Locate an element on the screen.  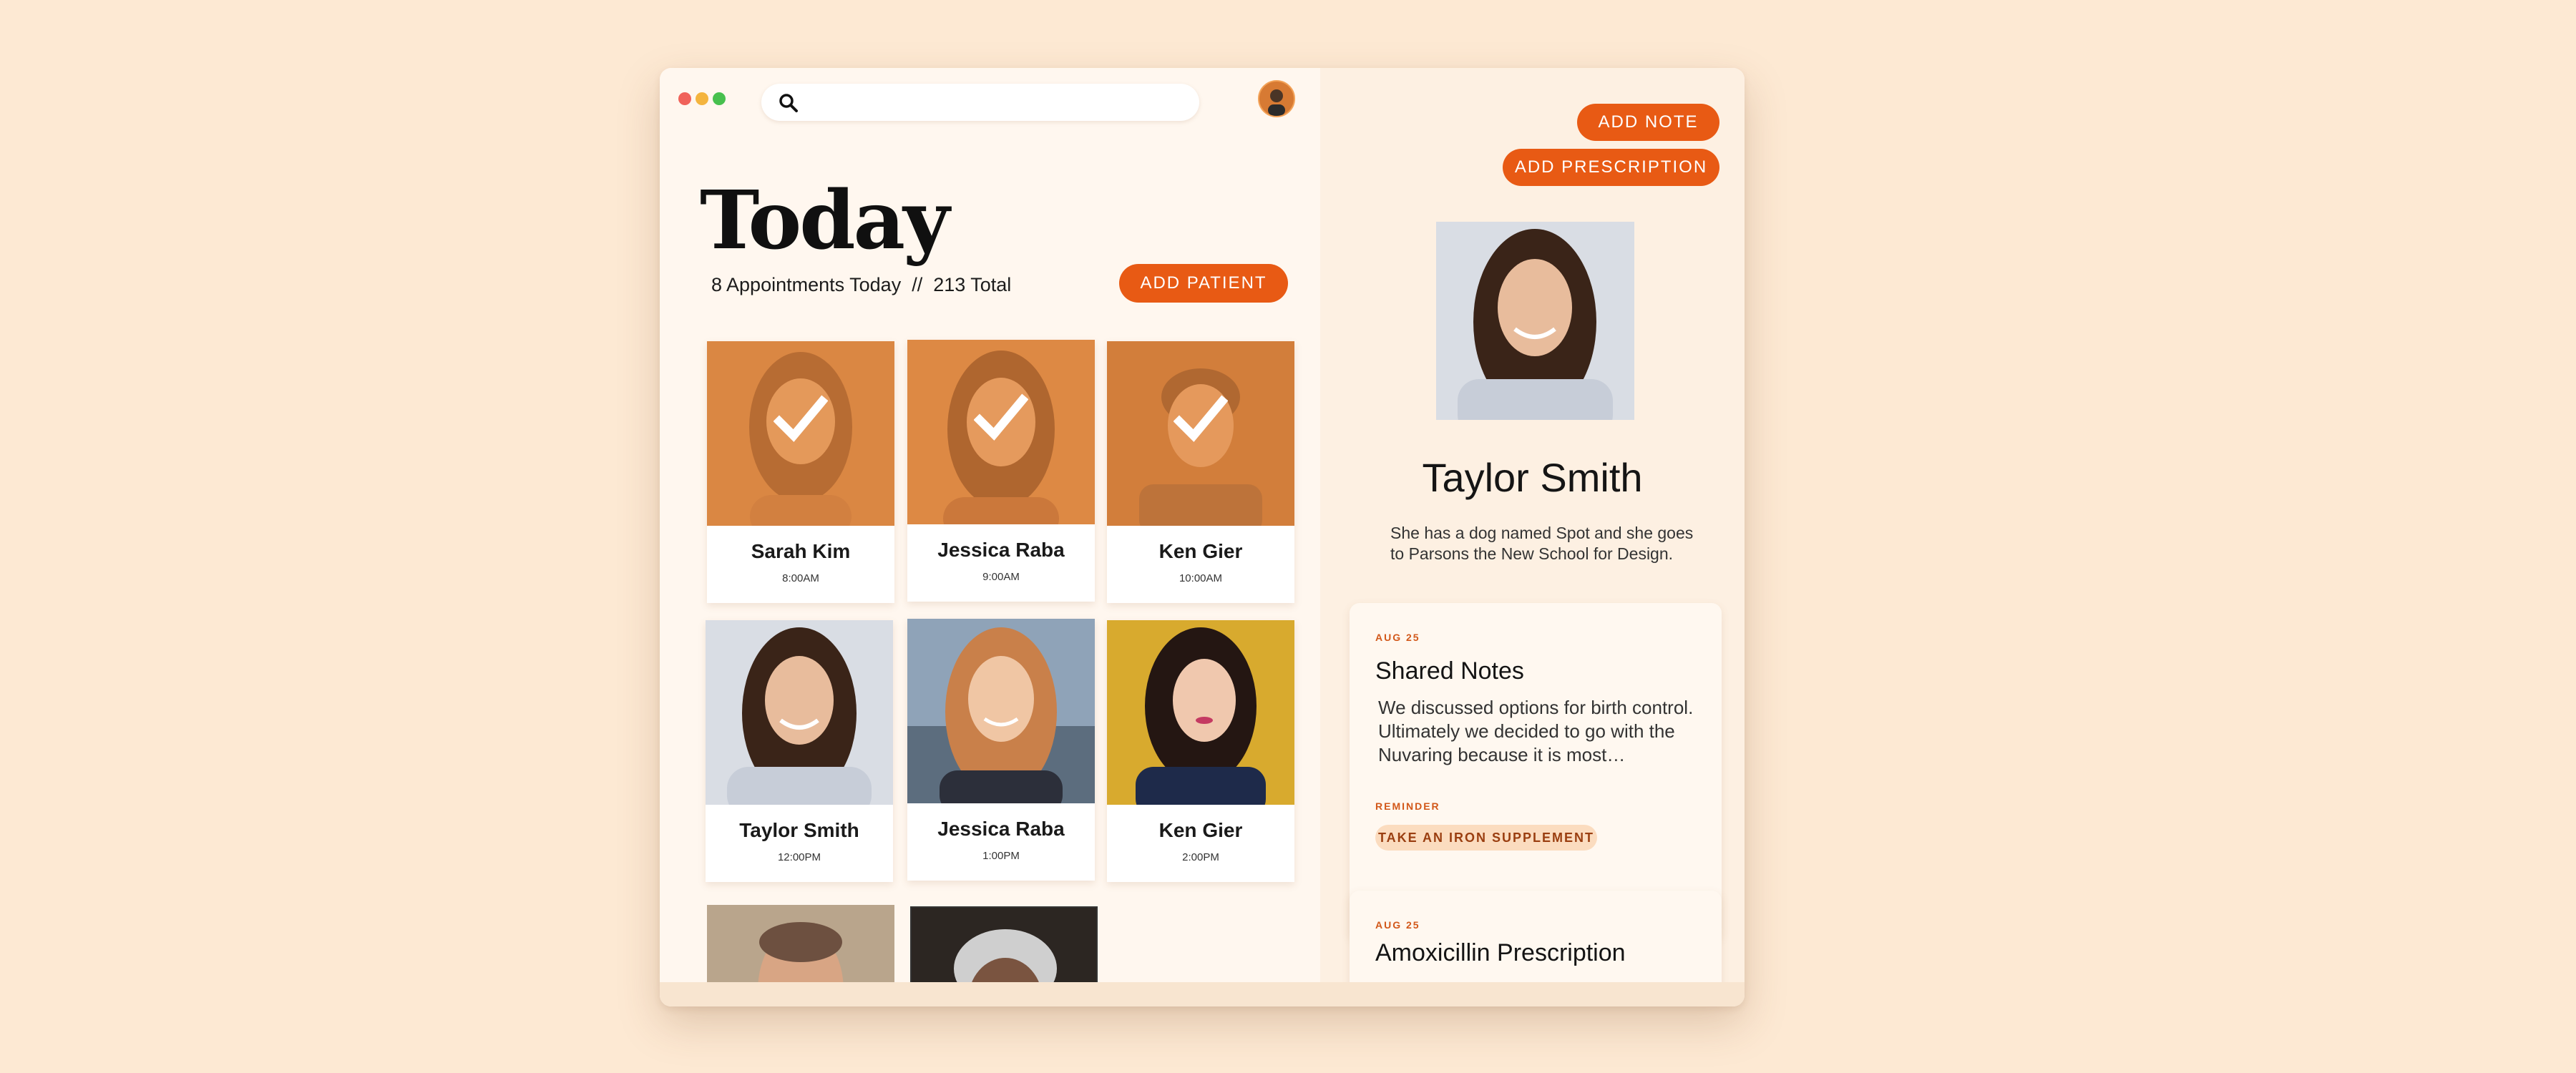
patient-profile-photo is located at coordinates (1535, 321).